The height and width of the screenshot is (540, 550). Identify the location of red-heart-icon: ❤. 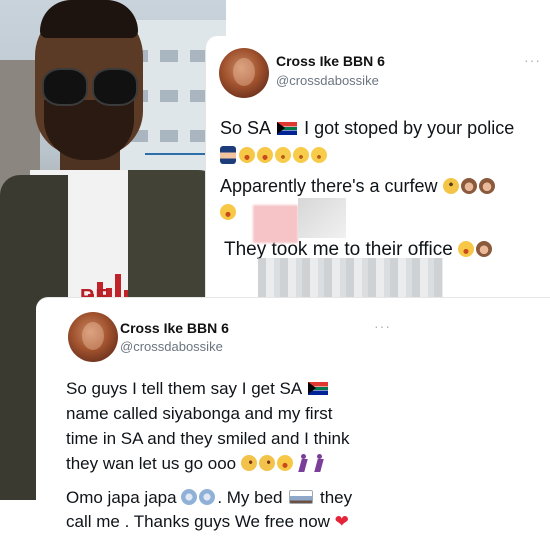
(341, 521).